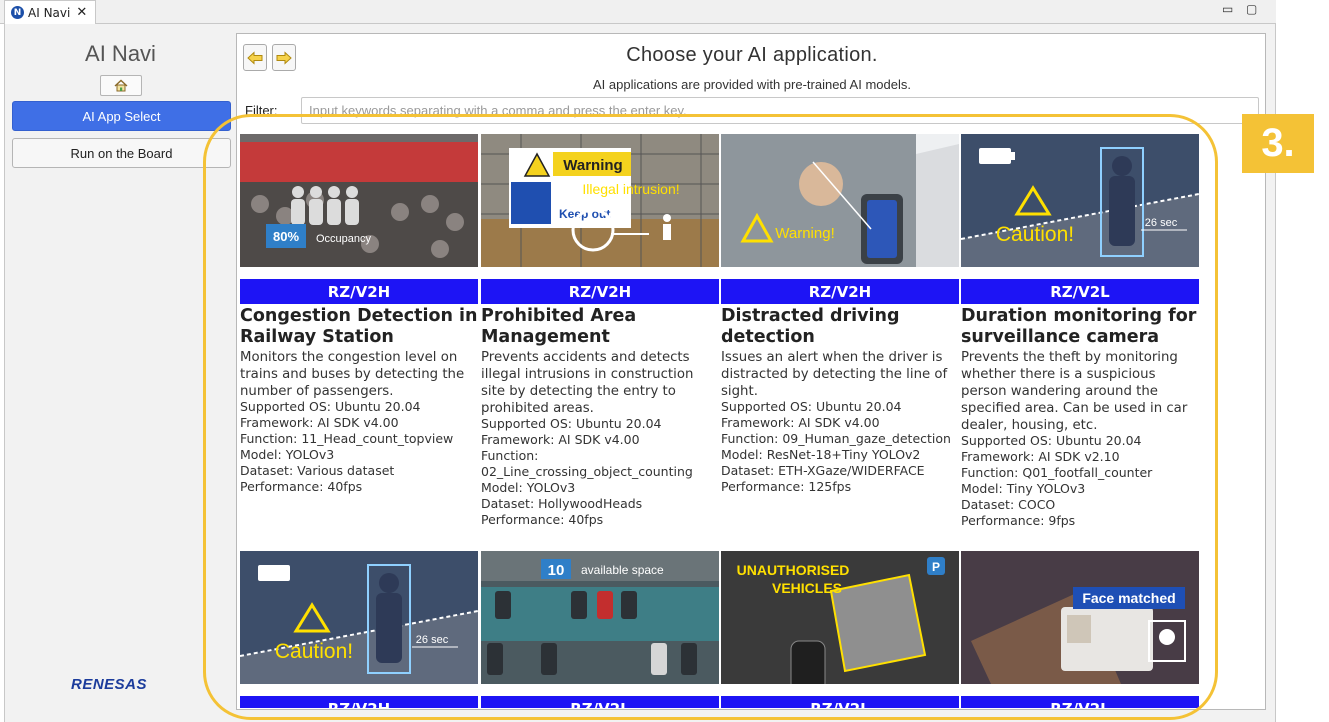 This screenshot has width=1329, height=722. What do you see at coordinates (1128, 598) in the screenshot?
I see `thumb-face-matched: Face matched` at bounding box center [1128, 598].